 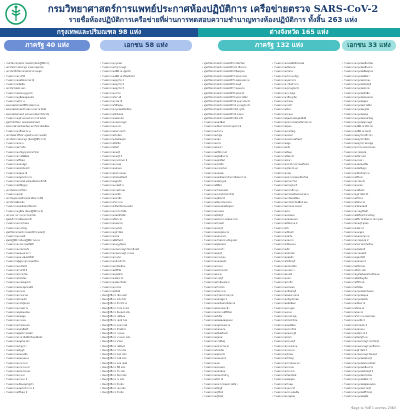 What do you see at coordinates (279, 45) in the screenshot?
I see `category-province-government: ภาครัฐ 132 แห่ง` at bounding box center [279, 45].